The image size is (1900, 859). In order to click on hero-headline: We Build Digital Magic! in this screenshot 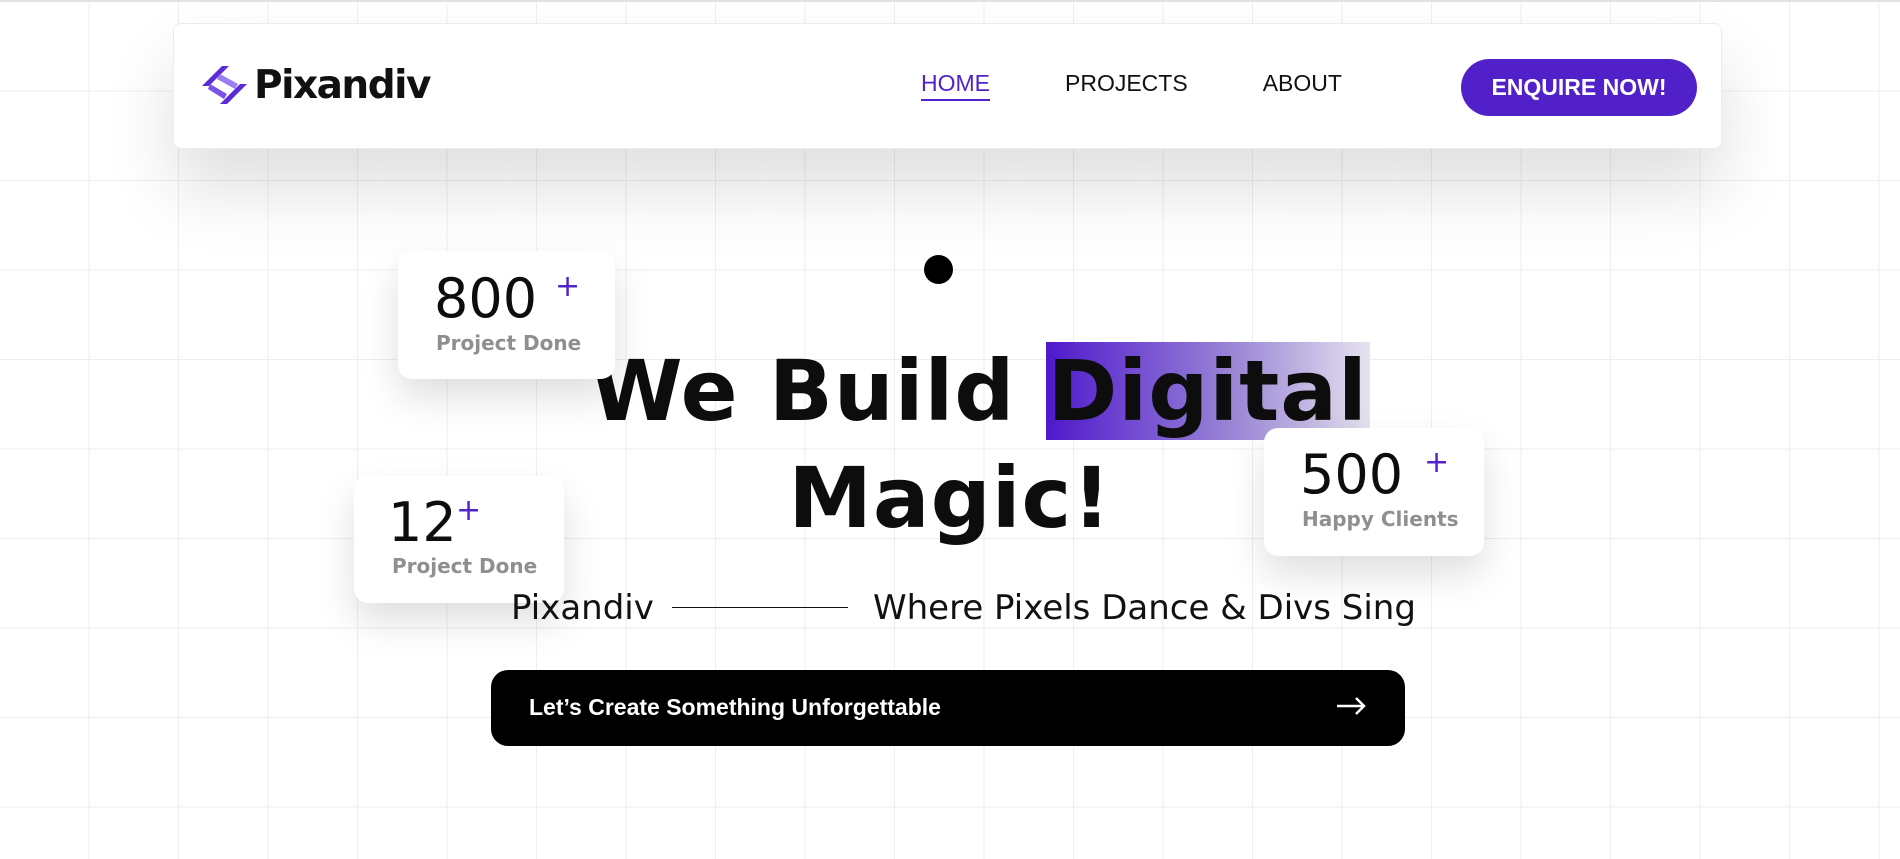, I will do `click(980, 445)`.